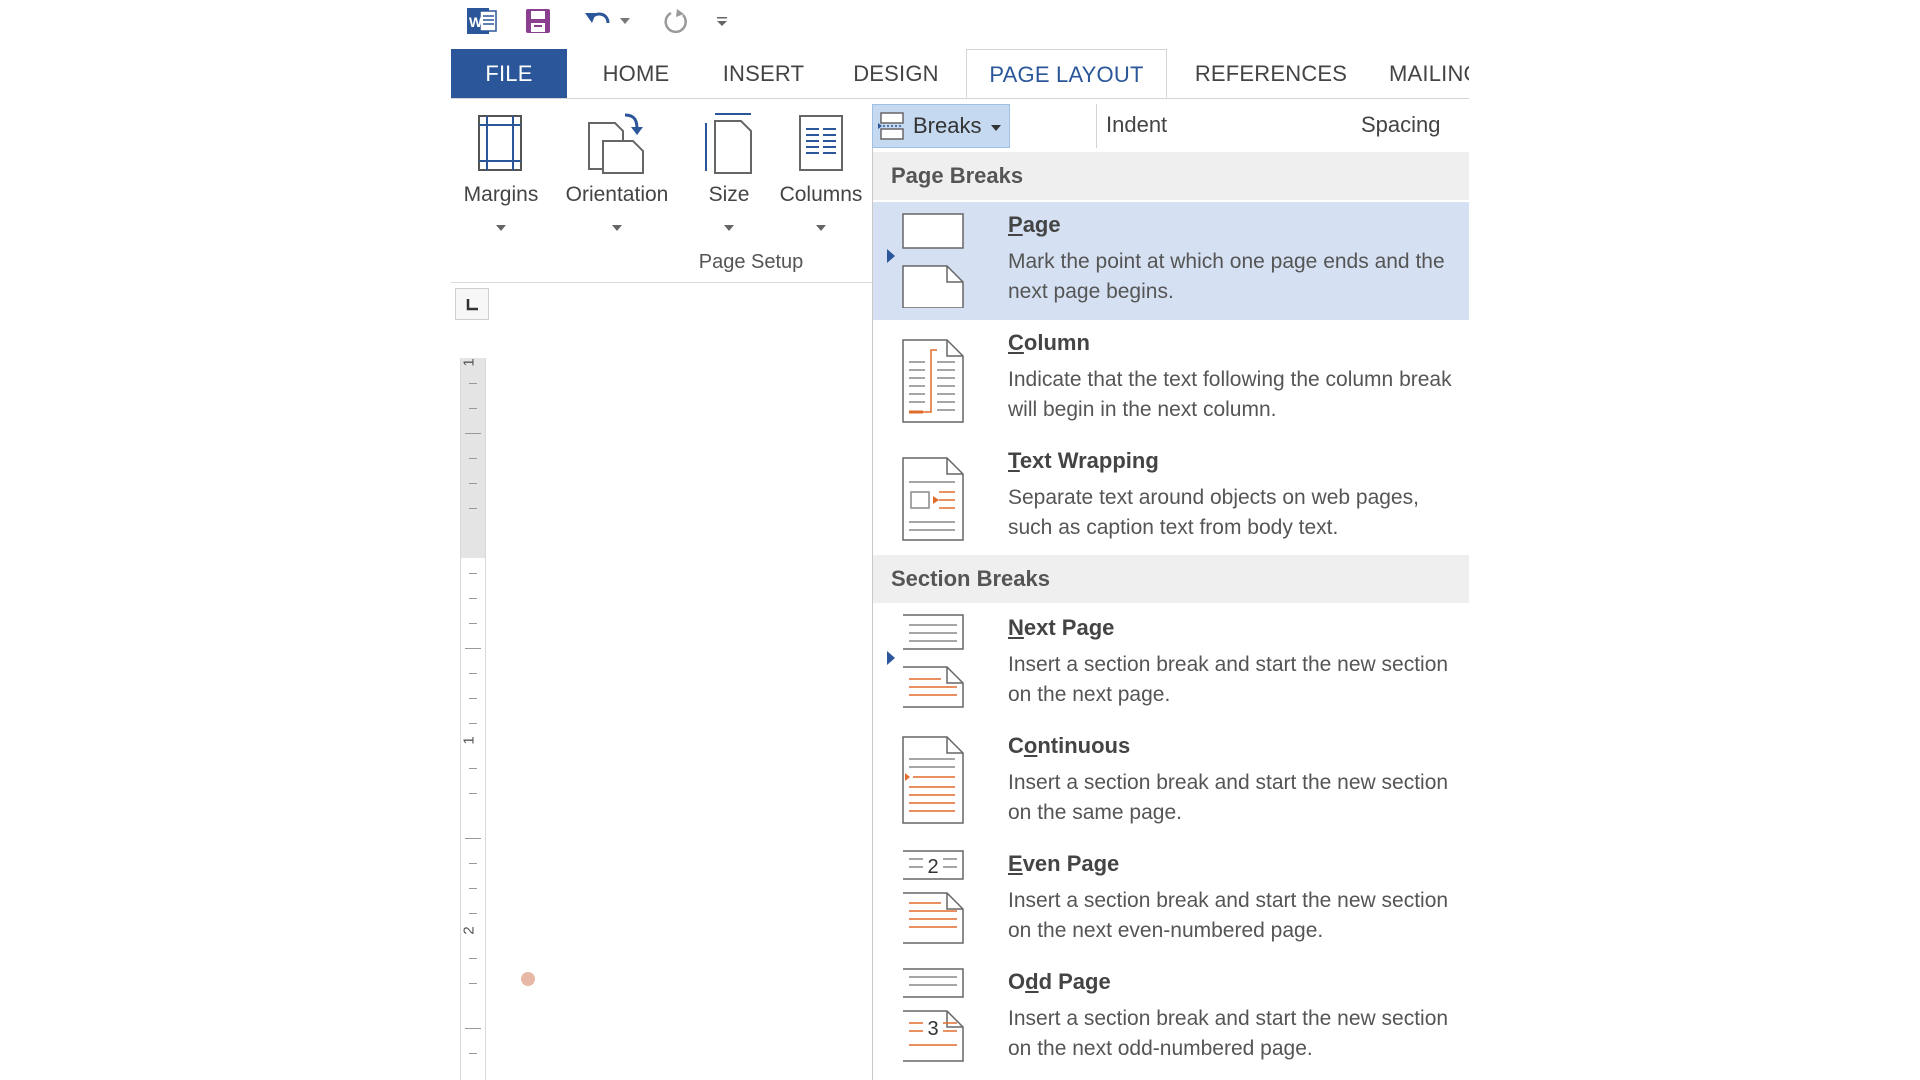  What do you see at coordinates (676, 21) in the screenshot?
I see `redo-icon` at bounding box center [676, 21].